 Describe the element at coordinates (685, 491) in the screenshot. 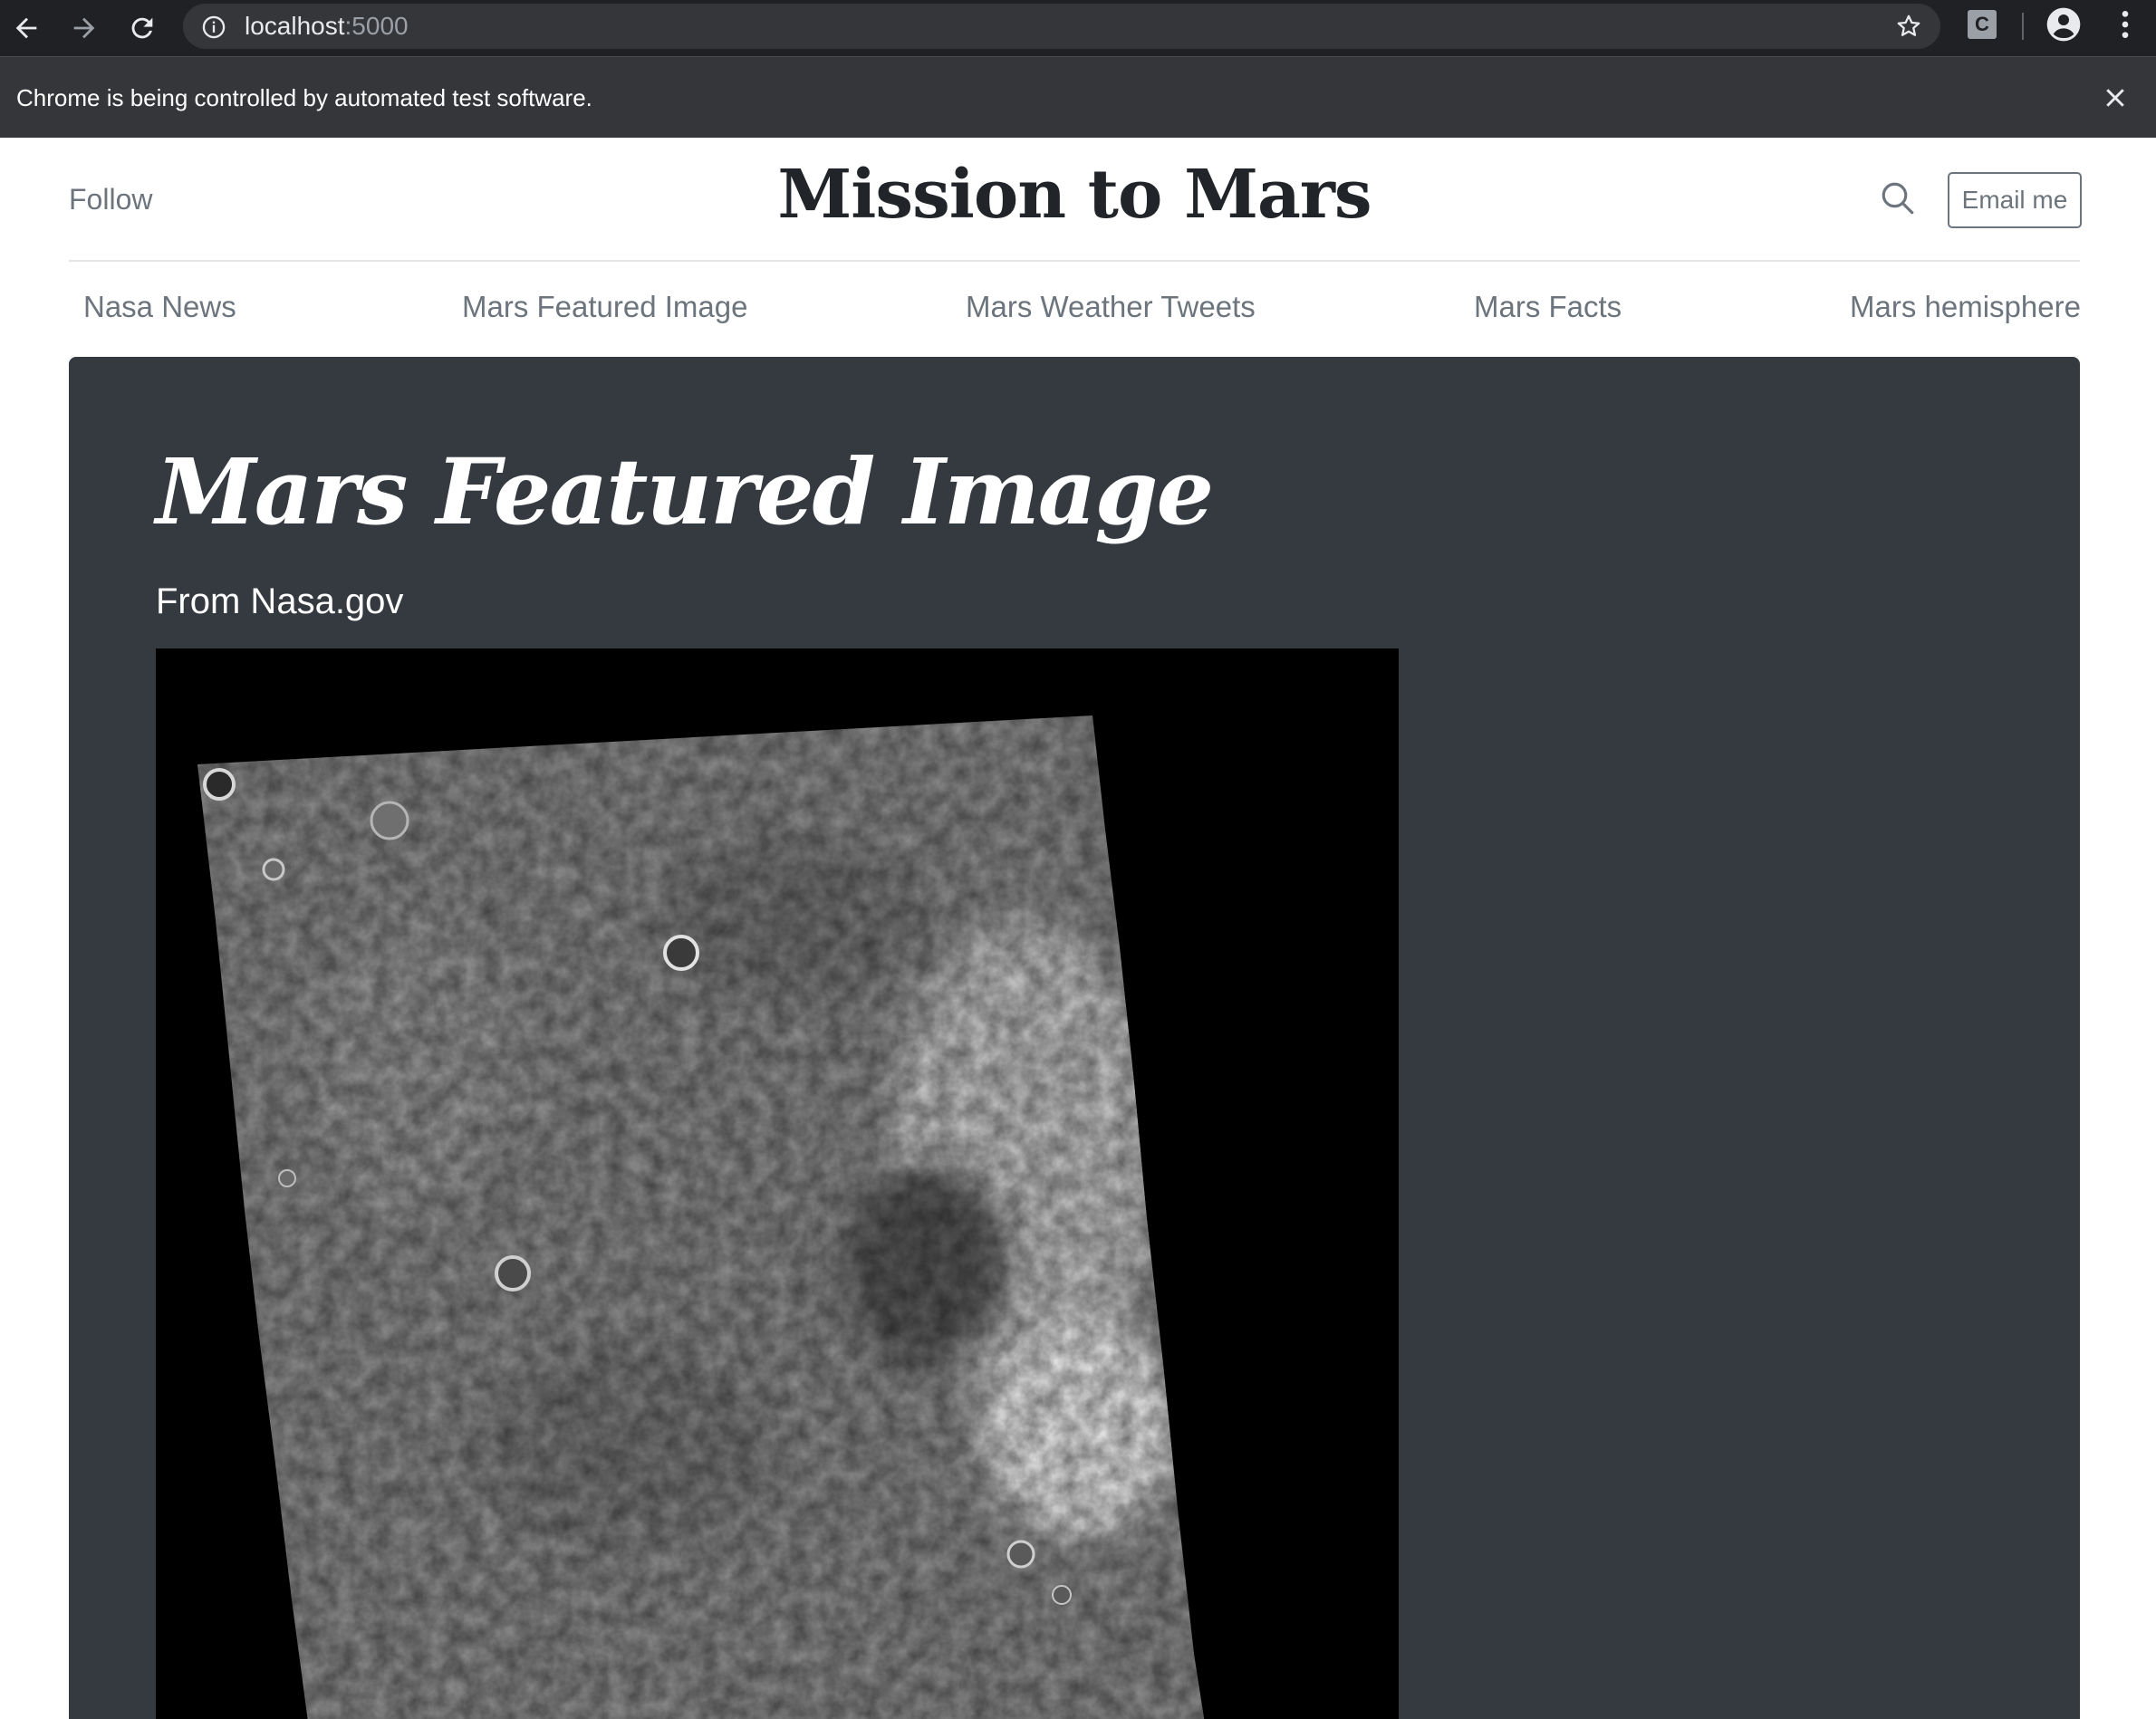

I see `featured-image-heading: Mars Featured Image` at that location.